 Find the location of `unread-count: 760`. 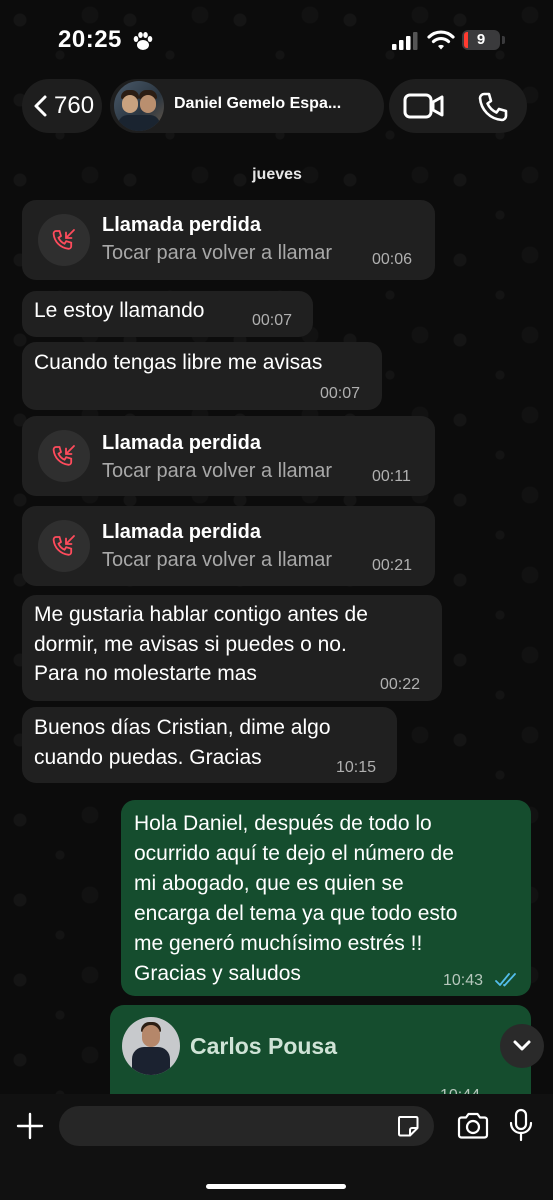

unread-count: 760 is located at coordinates (74, 105).